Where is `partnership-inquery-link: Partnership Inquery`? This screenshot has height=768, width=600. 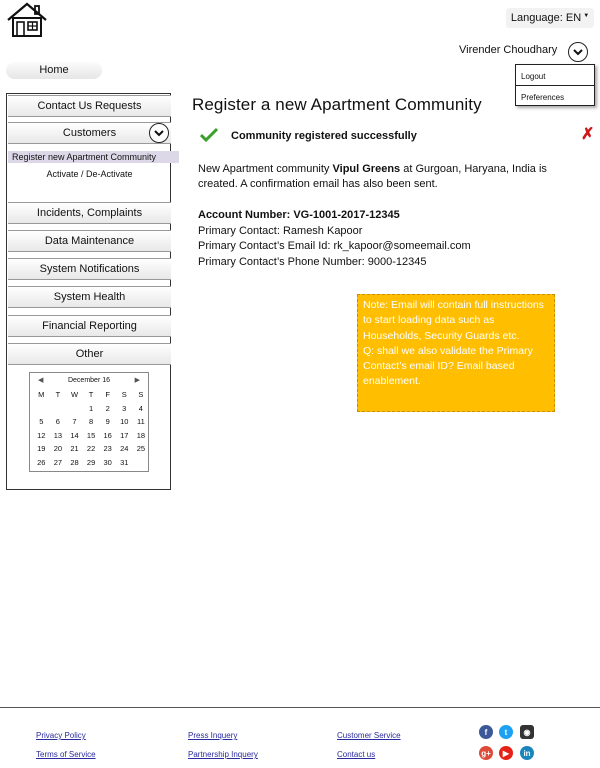
partnership-inquery-link: Partnership Inquery is located at coordinates (223, 754).